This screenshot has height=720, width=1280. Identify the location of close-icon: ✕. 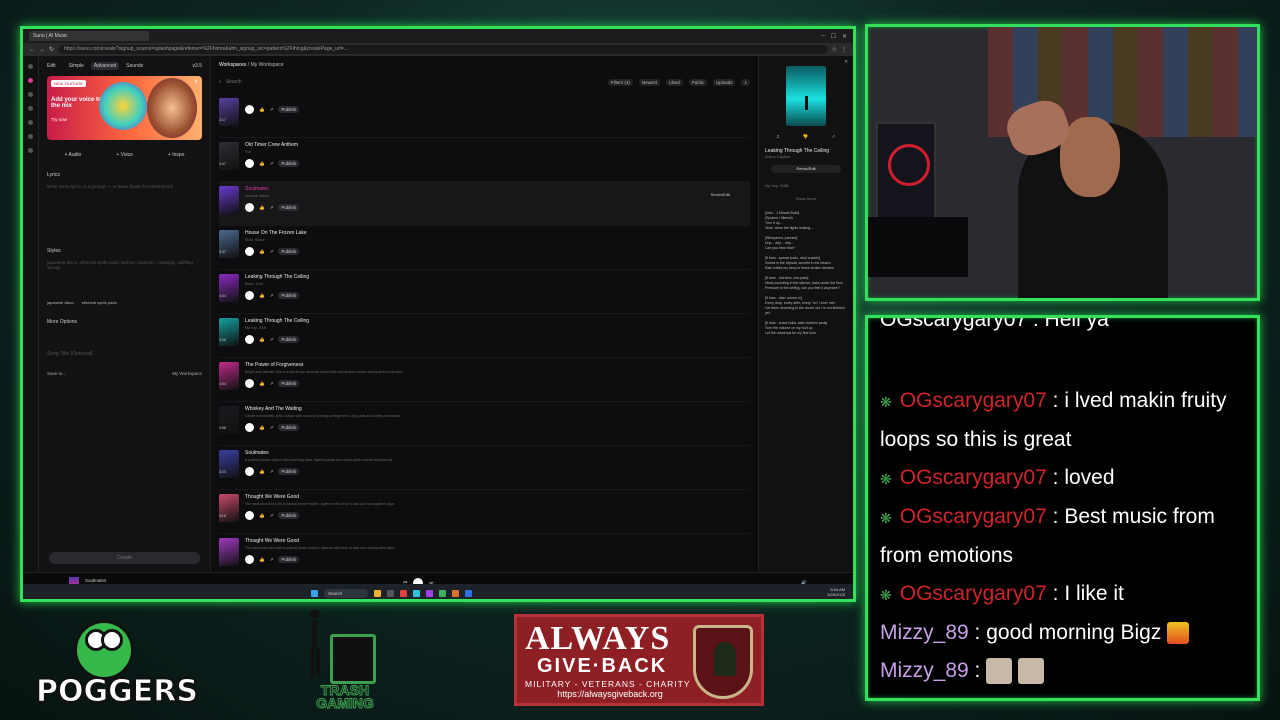
(844, 36).